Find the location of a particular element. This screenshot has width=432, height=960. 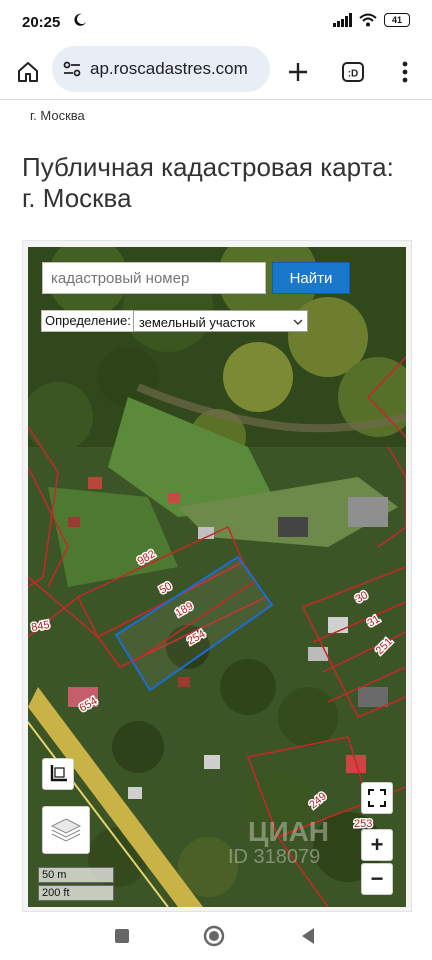

address-bar: ap.roscadastres.com is located at coordinates (161, 69).